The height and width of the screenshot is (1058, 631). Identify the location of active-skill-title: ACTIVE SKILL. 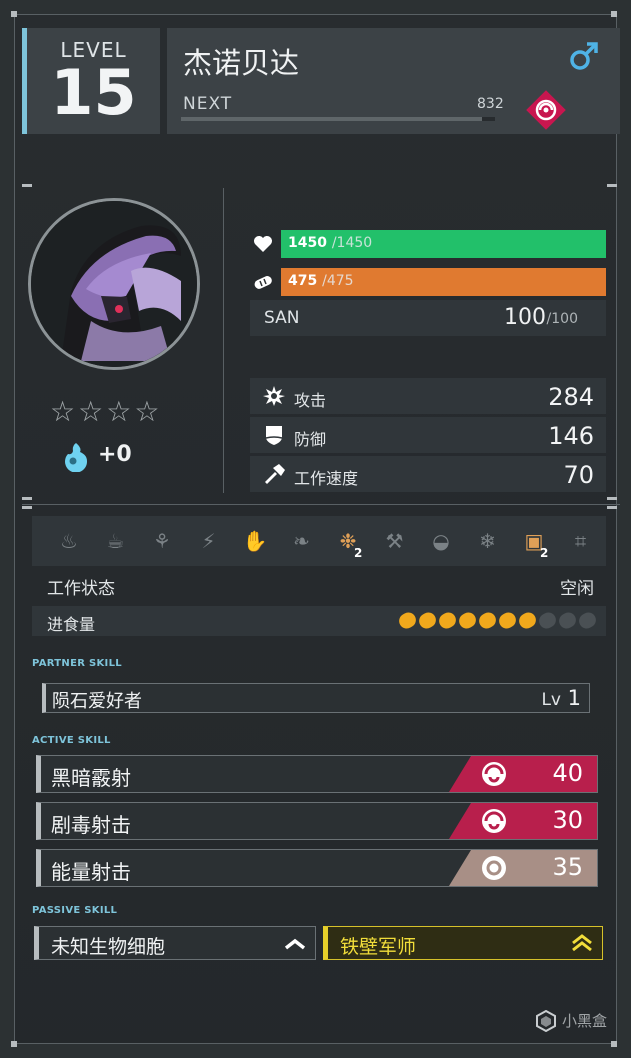
(71, 740).